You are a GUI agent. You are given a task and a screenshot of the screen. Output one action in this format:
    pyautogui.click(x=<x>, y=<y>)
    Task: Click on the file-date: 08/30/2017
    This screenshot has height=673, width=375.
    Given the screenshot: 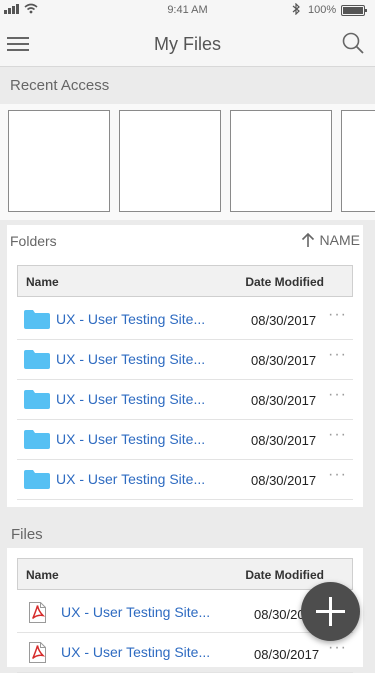 What is the action you would take?
    pyautogui.click(x=287, y=654)
    